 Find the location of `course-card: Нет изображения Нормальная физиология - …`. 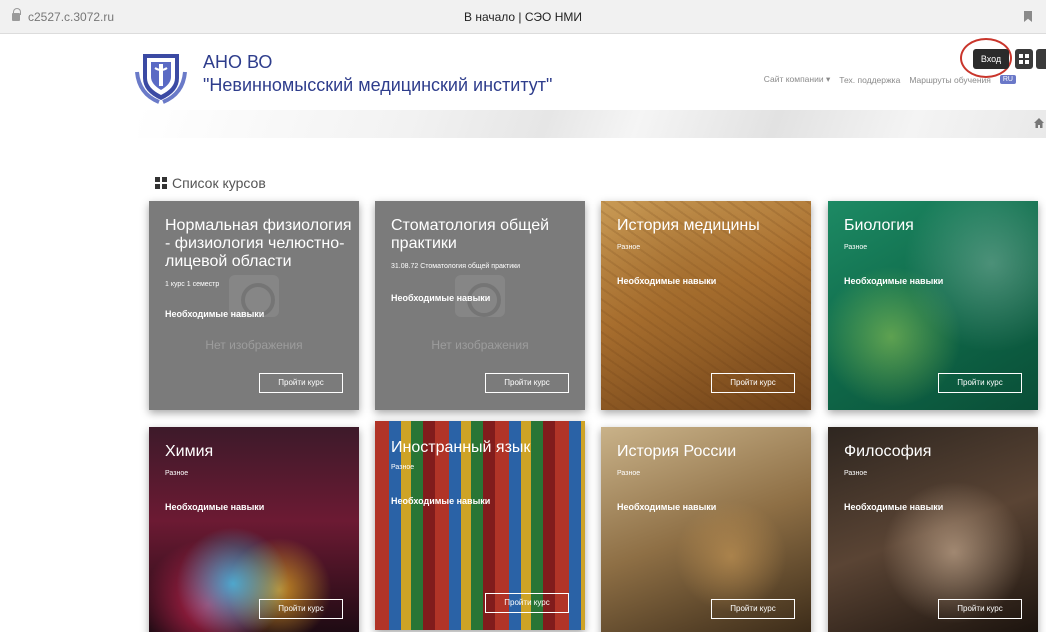

course-card: Нет изображения Нормальная физиология - … is located at coordinates (254, 305).